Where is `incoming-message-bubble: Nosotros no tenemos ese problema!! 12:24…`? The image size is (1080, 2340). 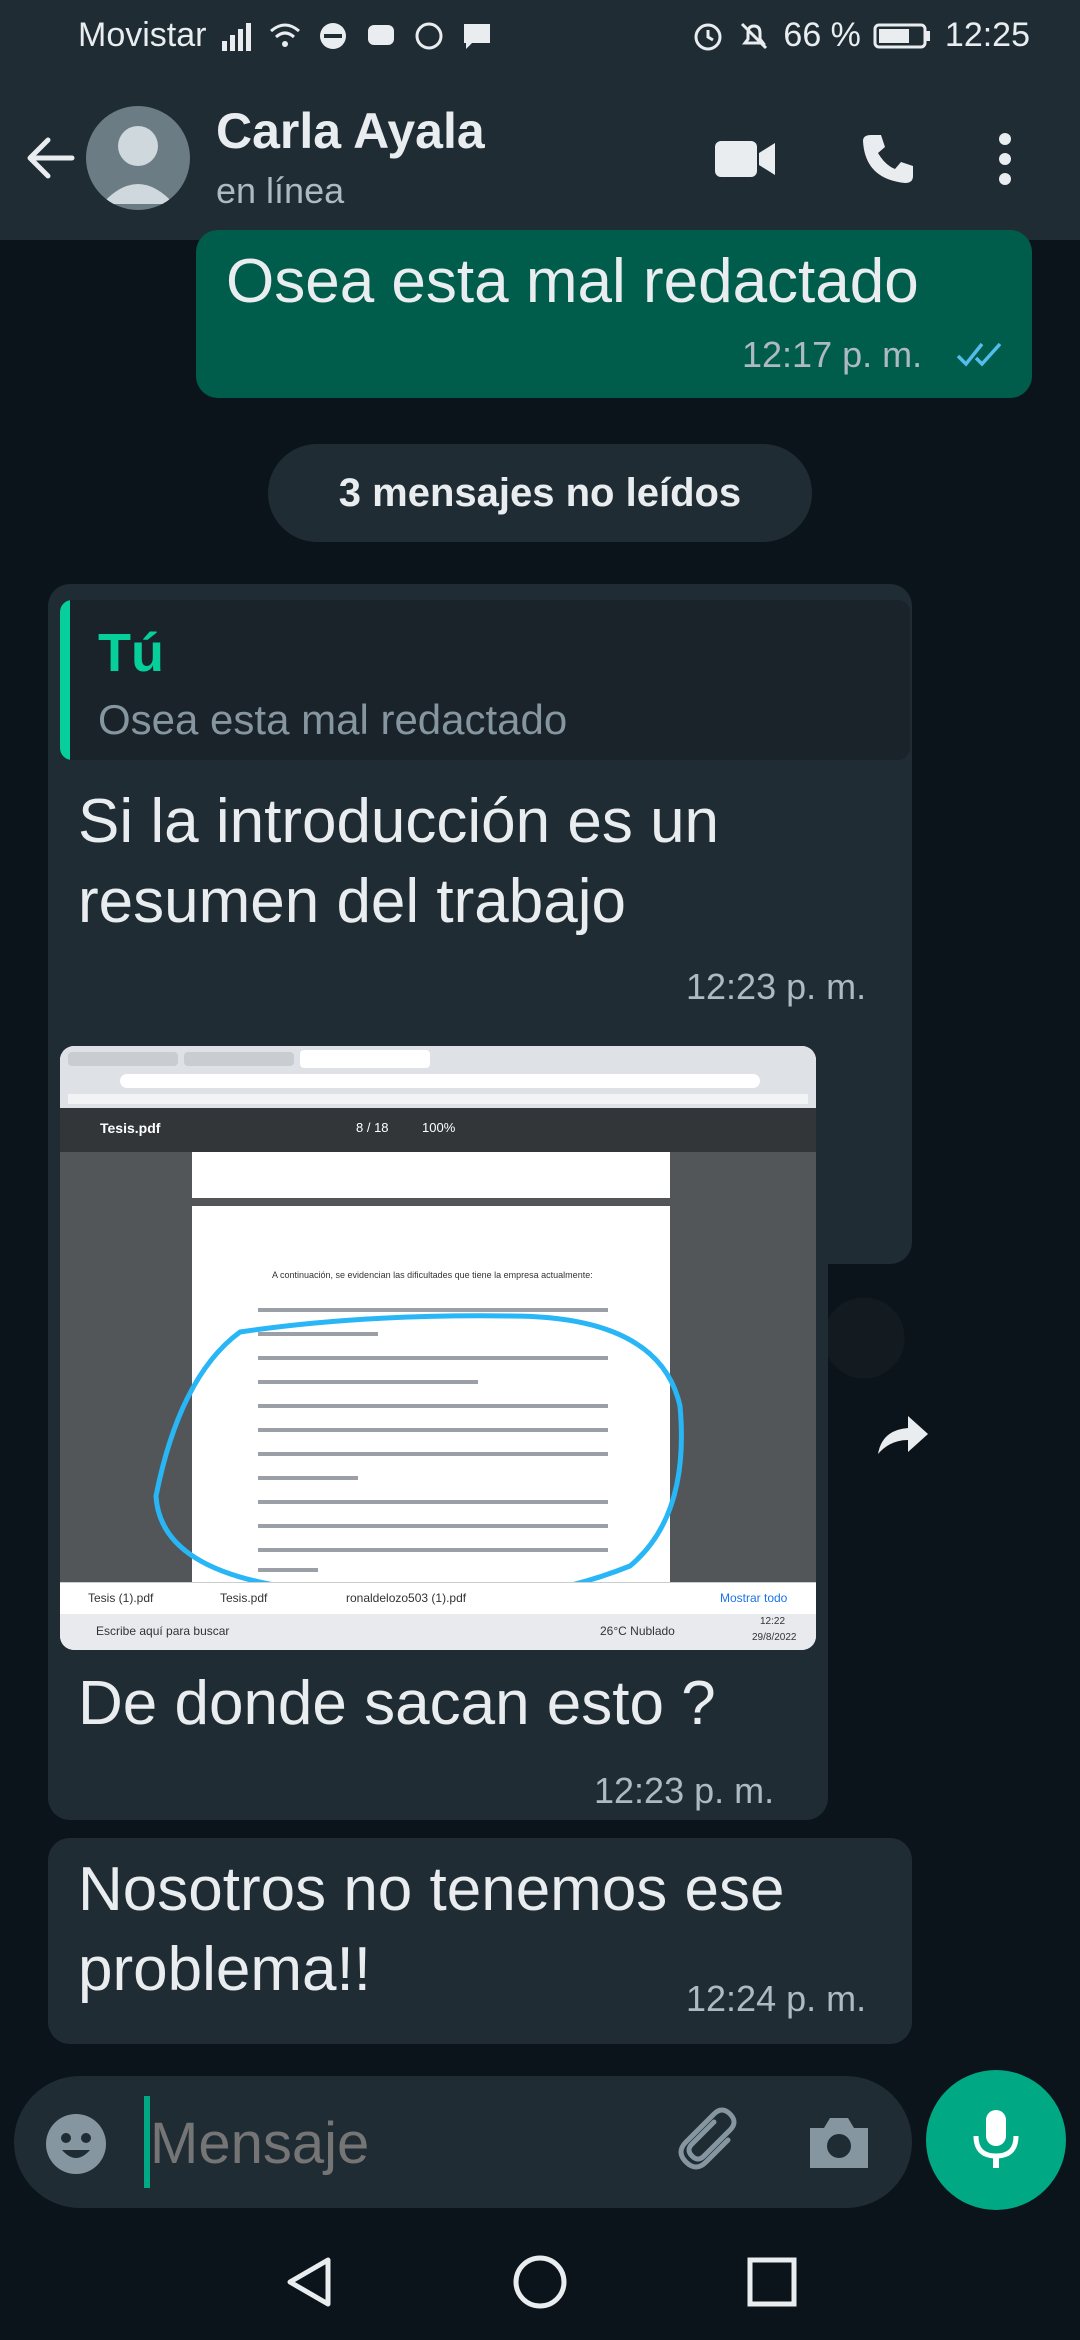
incoming-message-bubble: Nosotros no tenemos ese problema!! 12:24… is located at coordinates (480, 1941).